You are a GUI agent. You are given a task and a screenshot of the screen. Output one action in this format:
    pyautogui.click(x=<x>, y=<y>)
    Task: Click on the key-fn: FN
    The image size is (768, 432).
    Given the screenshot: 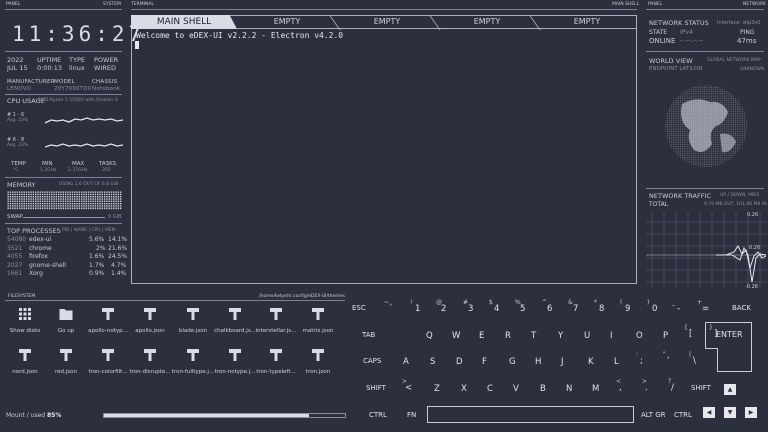 What is the action you would take?
    pyautogui.click(x=411, y=415)
    